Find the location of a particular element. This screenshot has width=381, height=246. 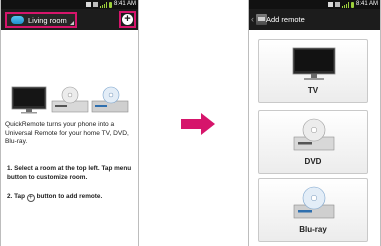

remote-card-tv: TV is located at coordinates (313, 71).